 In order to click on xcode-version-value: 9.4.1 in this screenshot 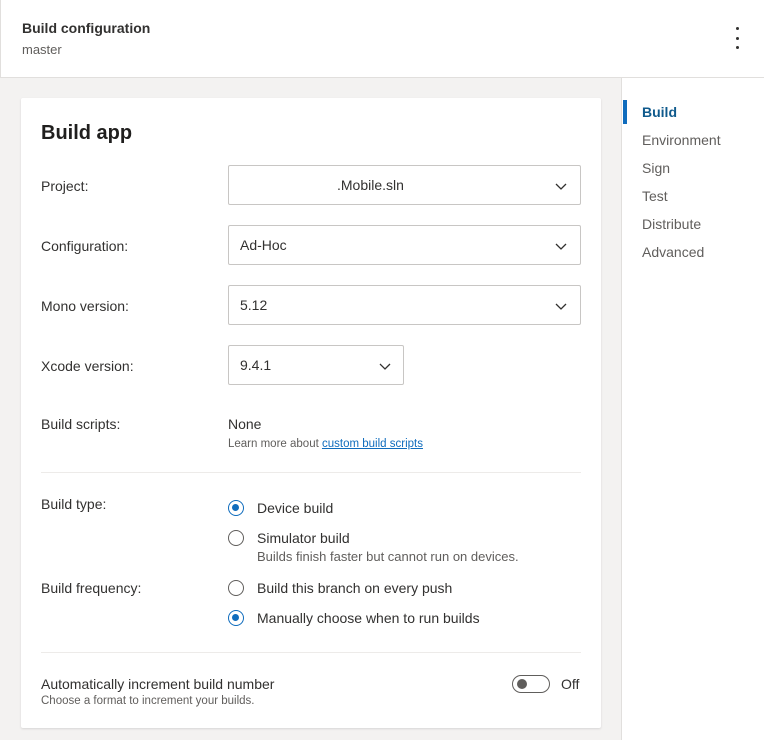, I will do `click(256, 365)`.